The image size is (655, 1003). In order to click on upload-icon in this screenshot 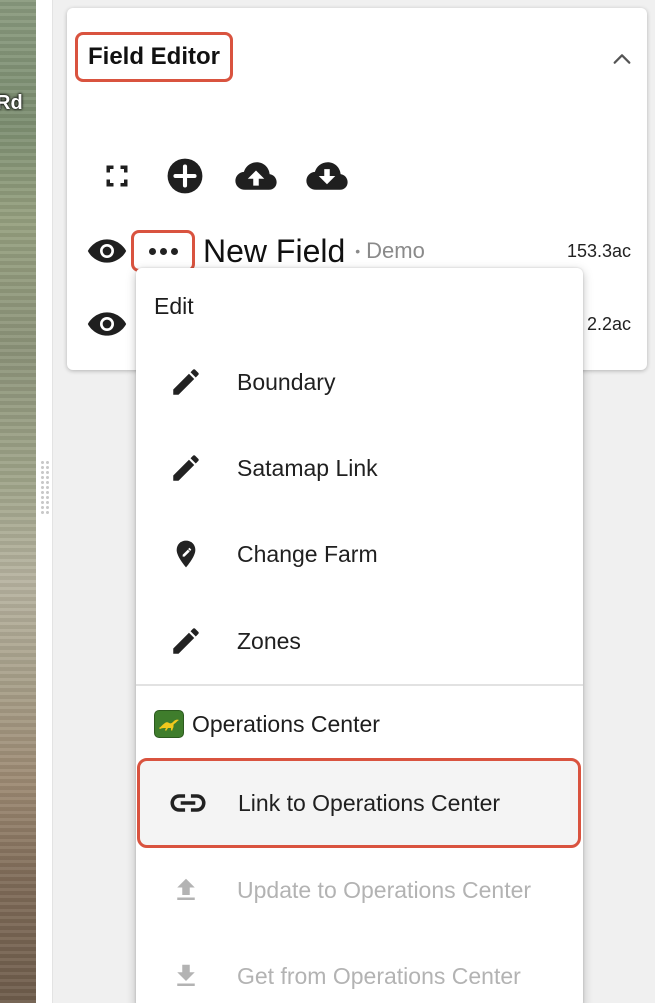, I will do `click(186, 890)`.